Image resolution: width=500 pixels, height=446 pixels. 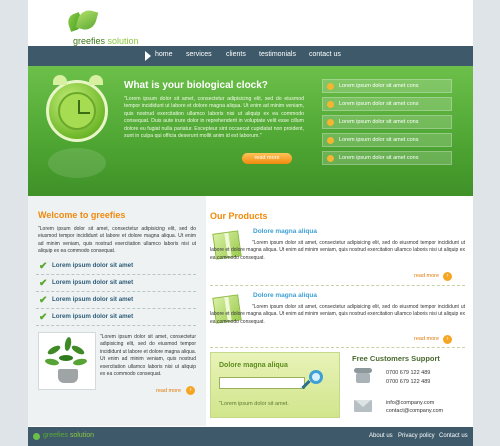 I want to click on logo: greefies solution, so click(x=106, y=27).